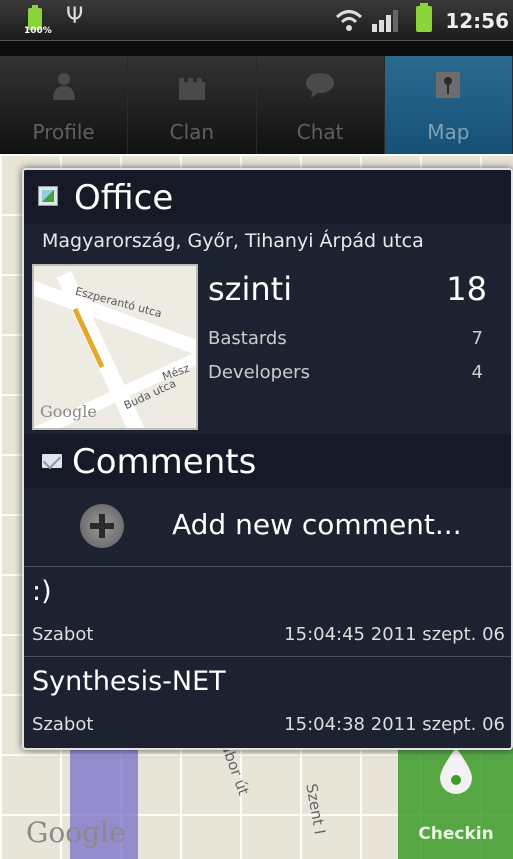  What do you see at coordinates (466, 289) in the screenshot?
I see `player-score: 18` at bounding box center [466, 289].